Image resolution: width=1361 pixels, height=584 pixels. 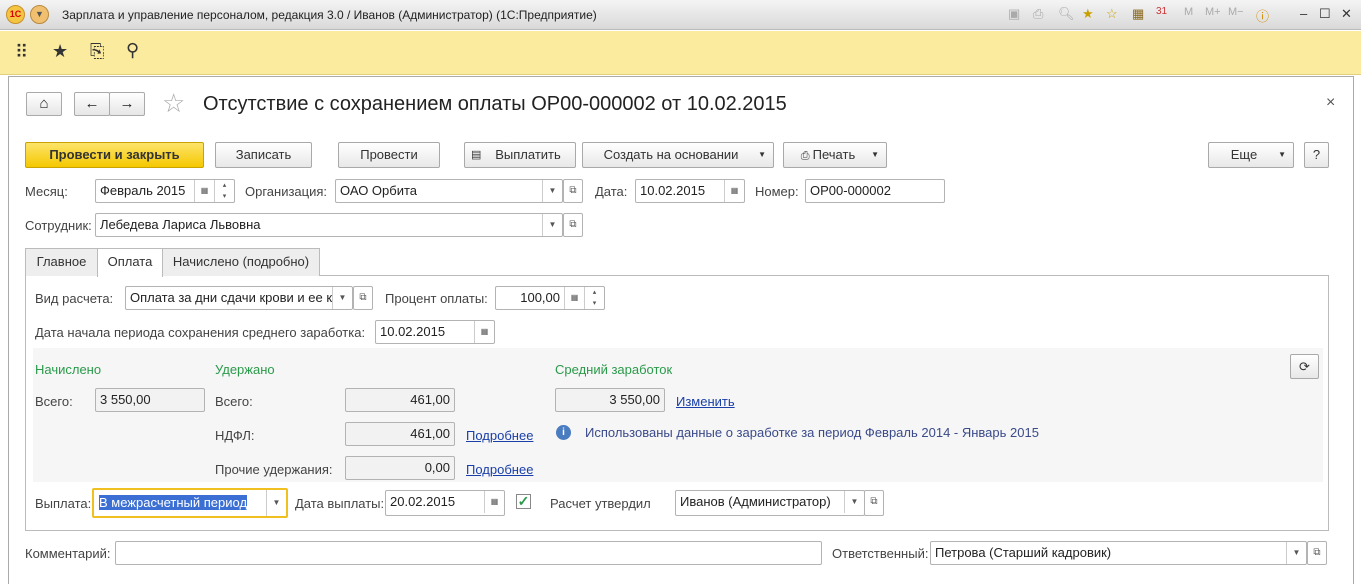 I want to click on more-label: Еще, so click(x=1244, y=154).